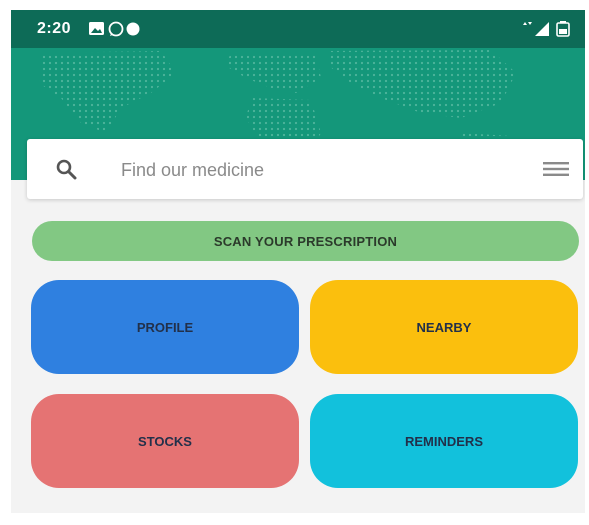  I want to click on network-arrows-icon, so click(527, 23).